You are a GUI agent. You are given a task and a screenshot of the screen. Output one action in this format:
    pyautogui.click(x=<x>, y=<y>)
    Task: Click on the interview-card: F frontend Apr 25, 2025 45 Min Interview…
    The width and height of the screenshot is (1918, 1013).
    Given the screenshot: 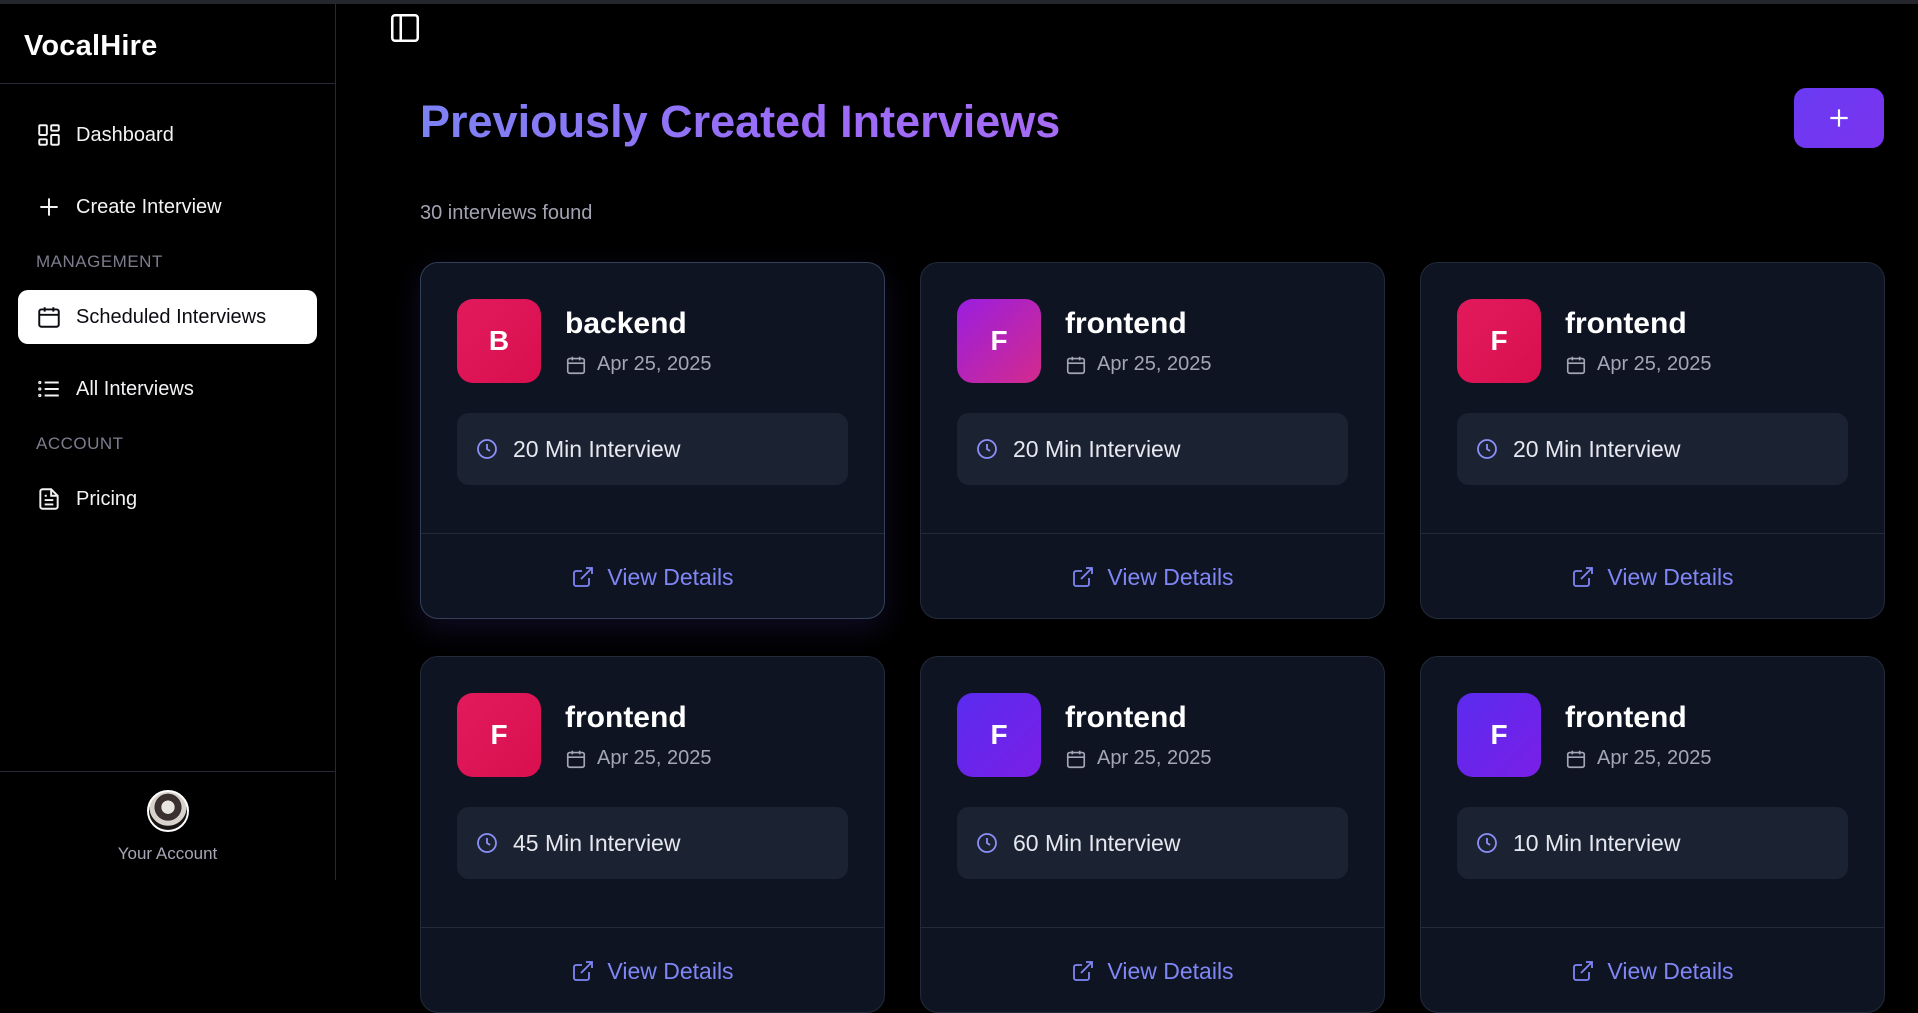 What is the action you would take?
    pyautogui.click(x=652, y=834)
    